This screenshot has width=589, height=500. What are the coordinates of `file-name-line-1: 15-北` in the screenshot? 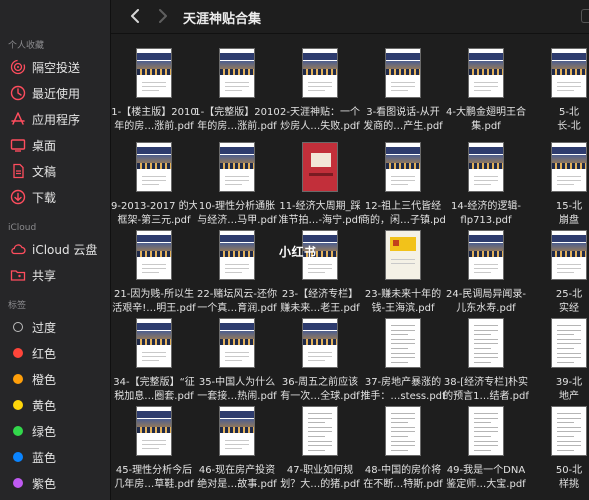 It's located at (569, 206).